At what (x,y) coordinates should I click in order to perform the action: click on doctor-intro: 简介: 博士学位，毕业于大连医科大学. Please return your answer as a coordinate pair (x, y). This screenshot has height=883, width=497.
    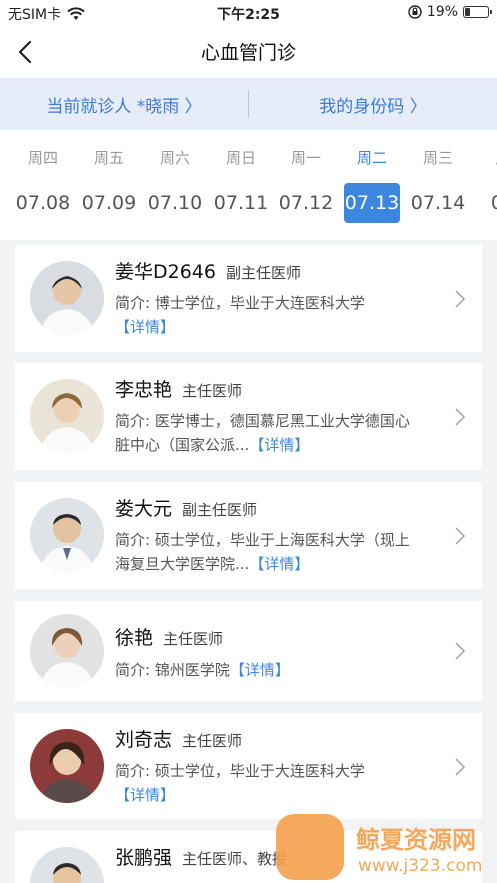
    Looking at the image, I should click on (240, 303).